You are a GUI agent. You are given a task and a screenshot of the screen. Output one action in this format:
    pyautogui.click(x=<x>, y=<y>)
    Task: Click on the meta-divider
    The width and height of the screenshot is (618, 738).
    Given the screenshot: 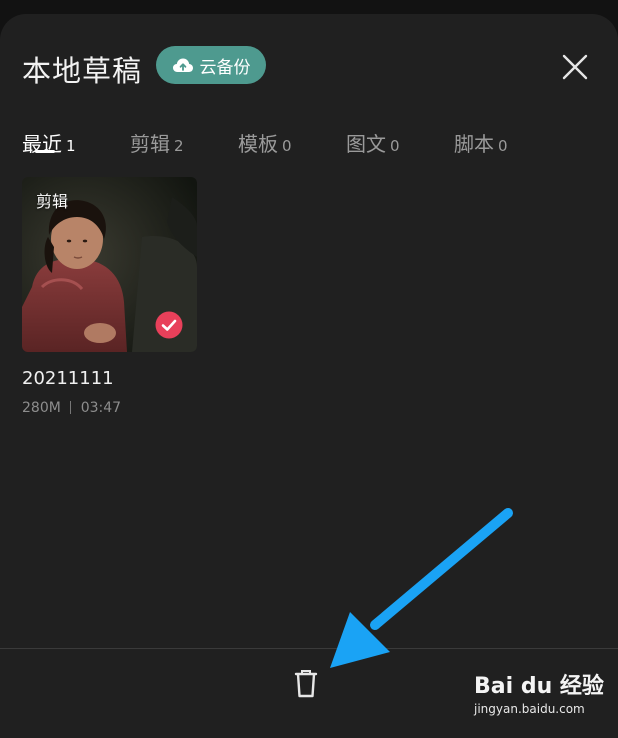 What is the action you would take?
    pyautogui.click(x=71, y=407)
    